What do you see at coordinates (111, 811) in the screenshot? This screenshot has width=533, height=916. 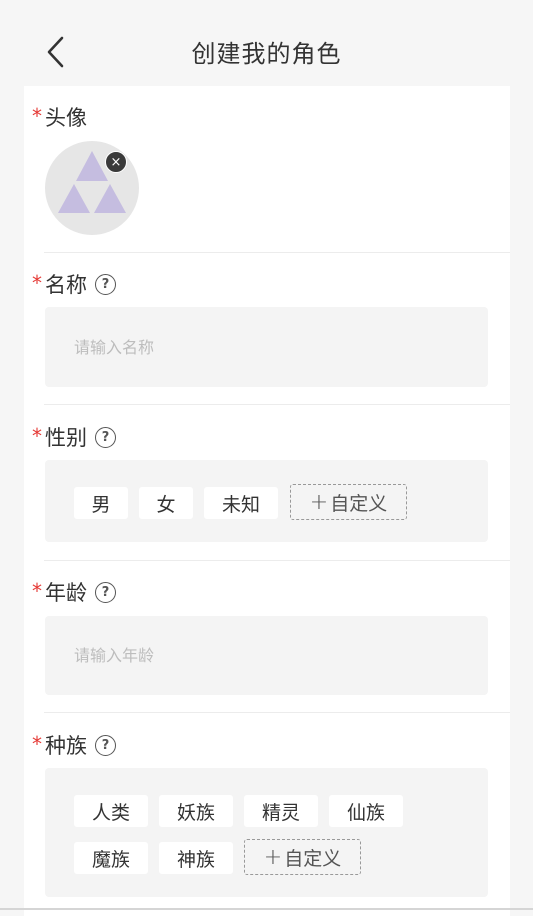 I see `race-option-human: 人类` at bounding box center [111, 811].